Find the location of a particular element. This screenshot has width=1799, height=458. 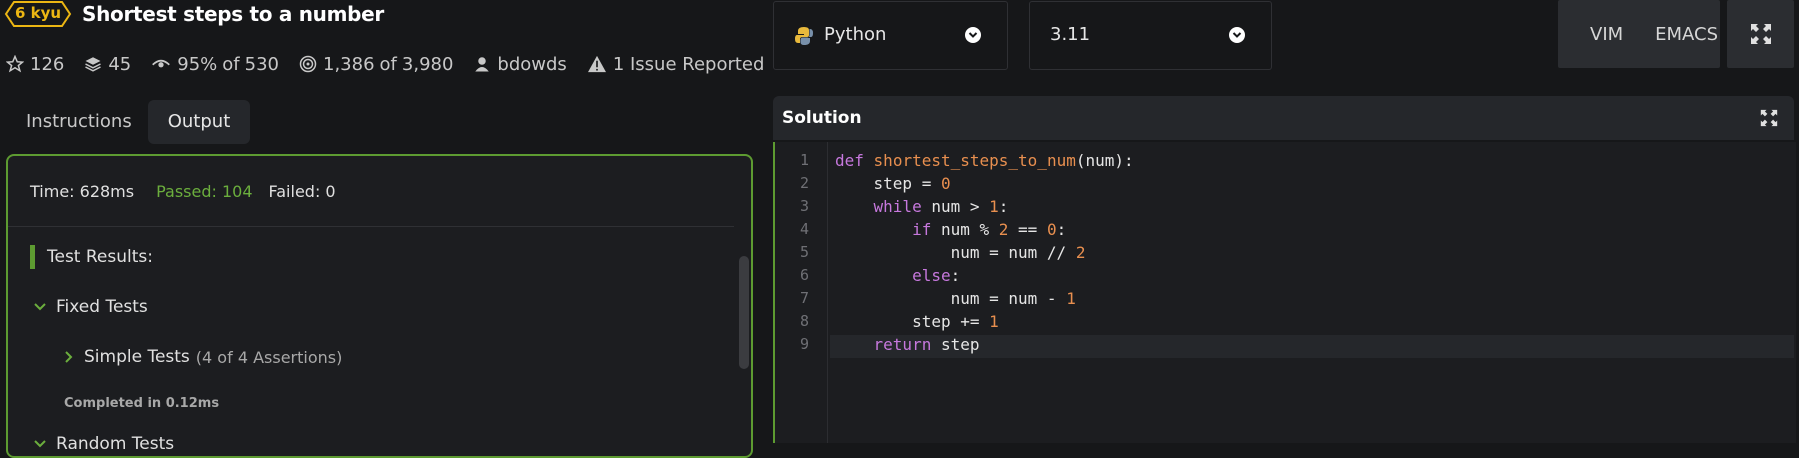

summary-divider is located at coordinates (371, 226).